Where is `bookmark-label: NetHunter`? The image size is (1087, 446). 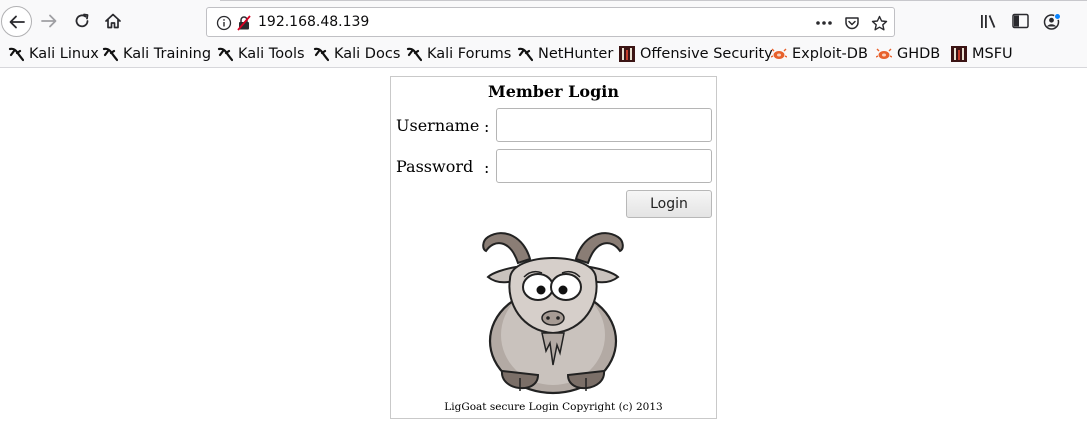
bookmark-label: NetHunter is located at coordinates (576, 54).